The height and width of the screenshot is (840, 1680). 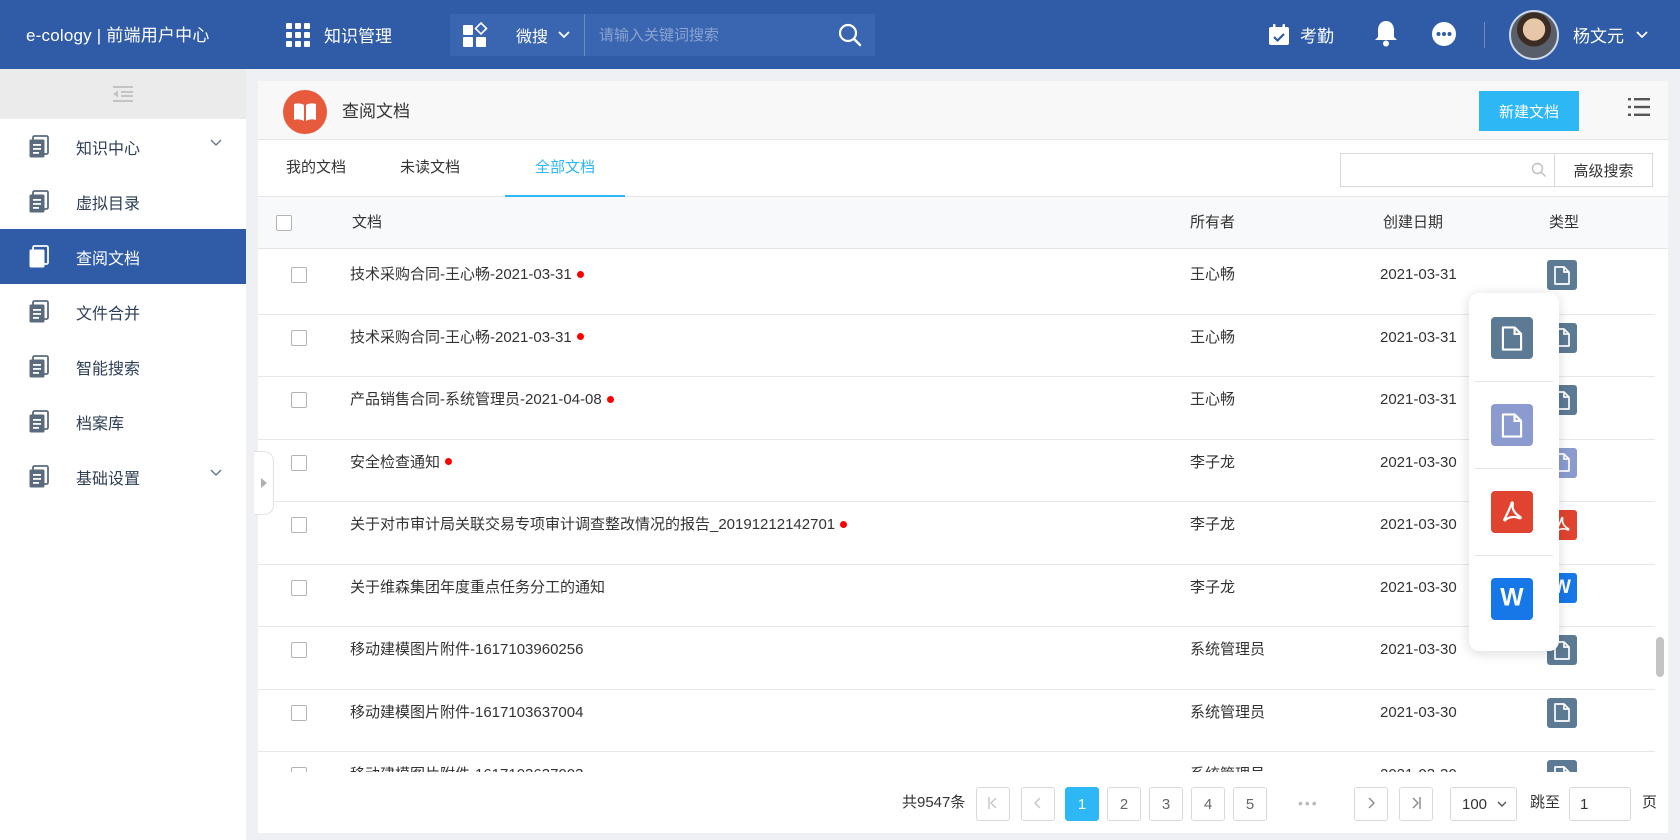 I want to click on widgets-button, so click(x=475, y=35).